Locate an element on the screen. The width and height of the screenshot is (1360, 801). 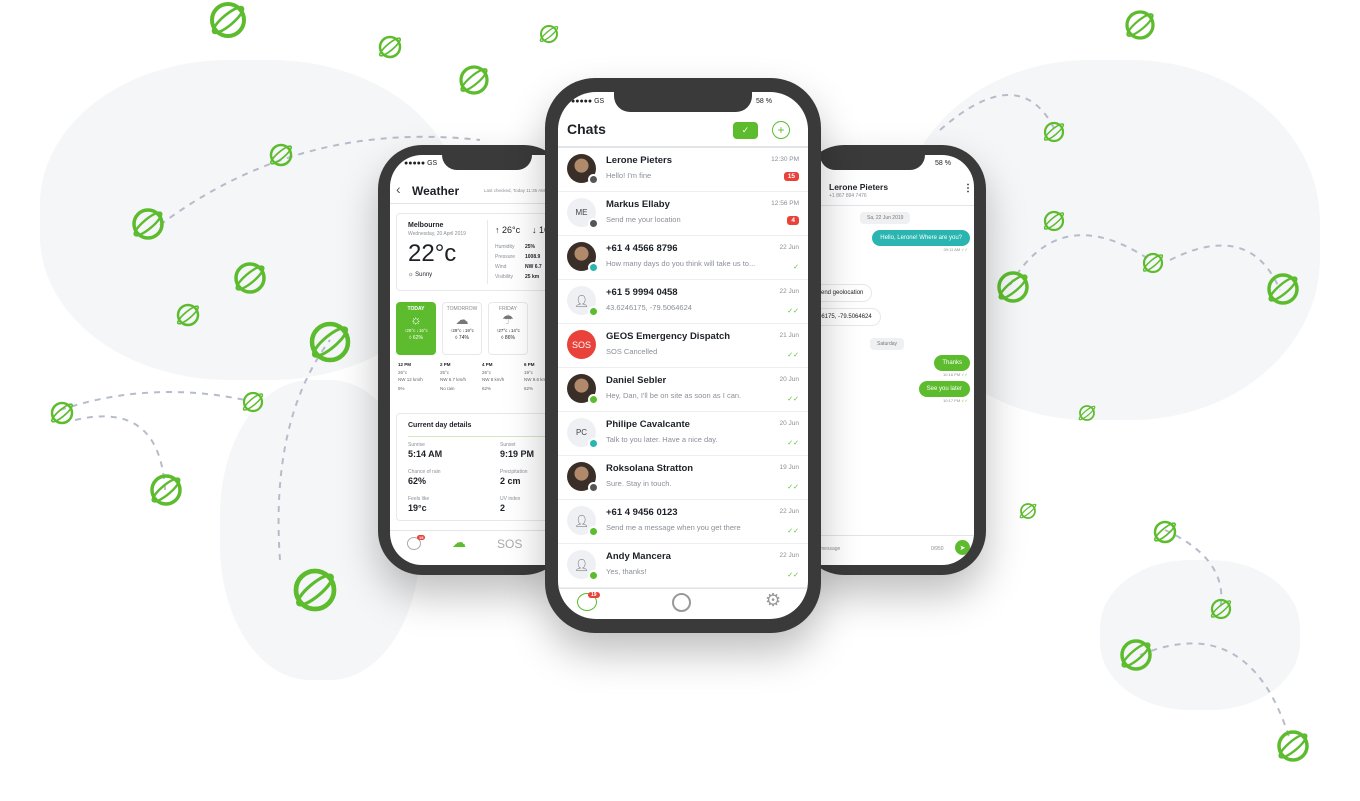
carrier: ●●●●● GS is located at coordinates (588, 101).